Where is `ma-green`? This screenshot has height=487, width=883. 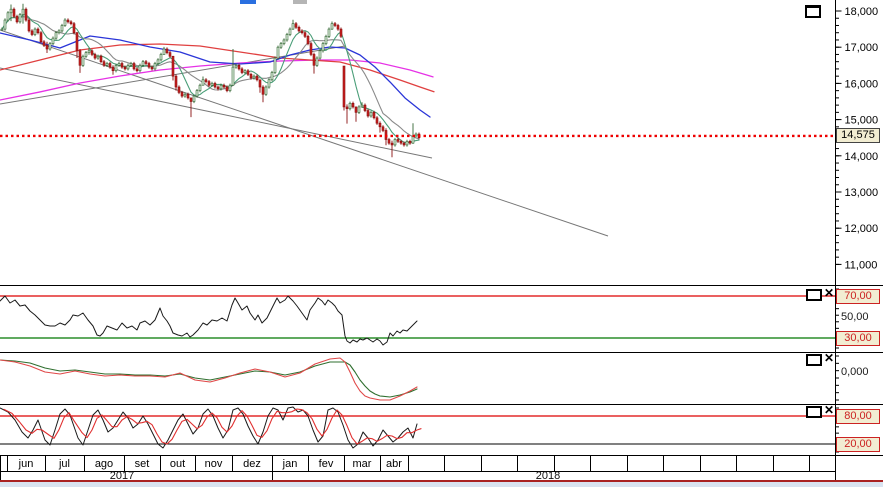 ma-green is located at coordinates (210, 79).